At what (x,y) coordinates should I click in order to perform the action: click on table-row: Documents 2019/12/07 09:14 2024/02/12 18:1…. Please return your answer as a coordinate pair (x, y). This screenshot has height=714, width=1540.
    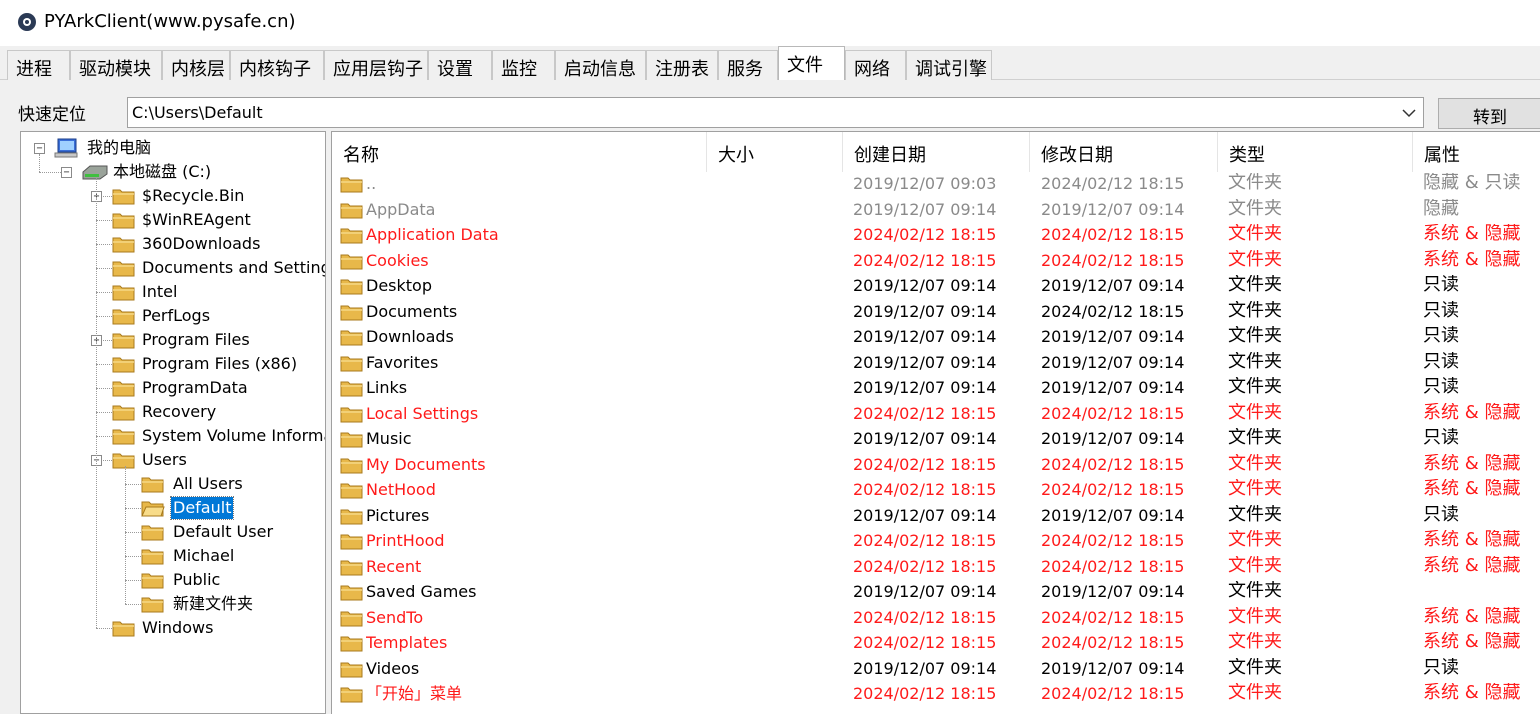
    Looking at the image, I should click on (936, 312).